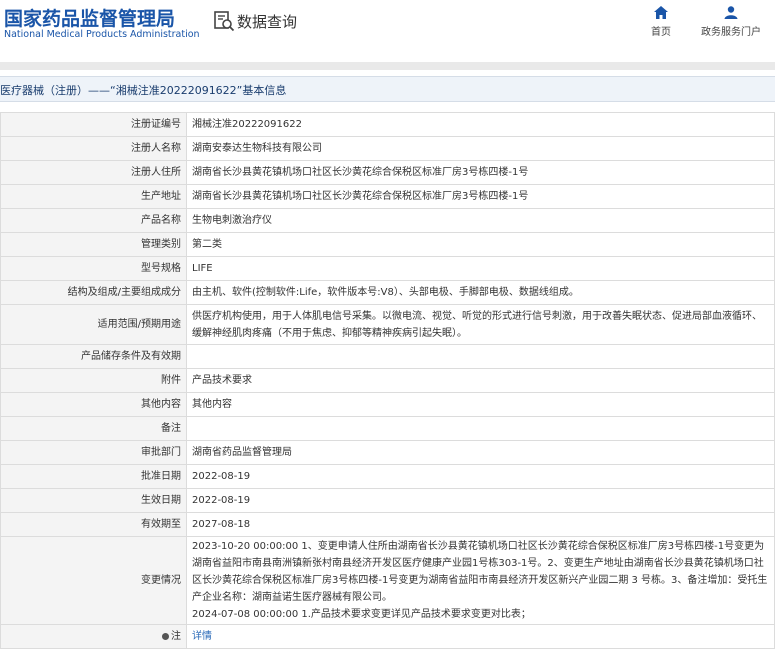 The height and width of the screenshot is (655, 775). Describe the element at coordinates (165, 636) in the screenshot. I see `lightbulb-icon` at that location.